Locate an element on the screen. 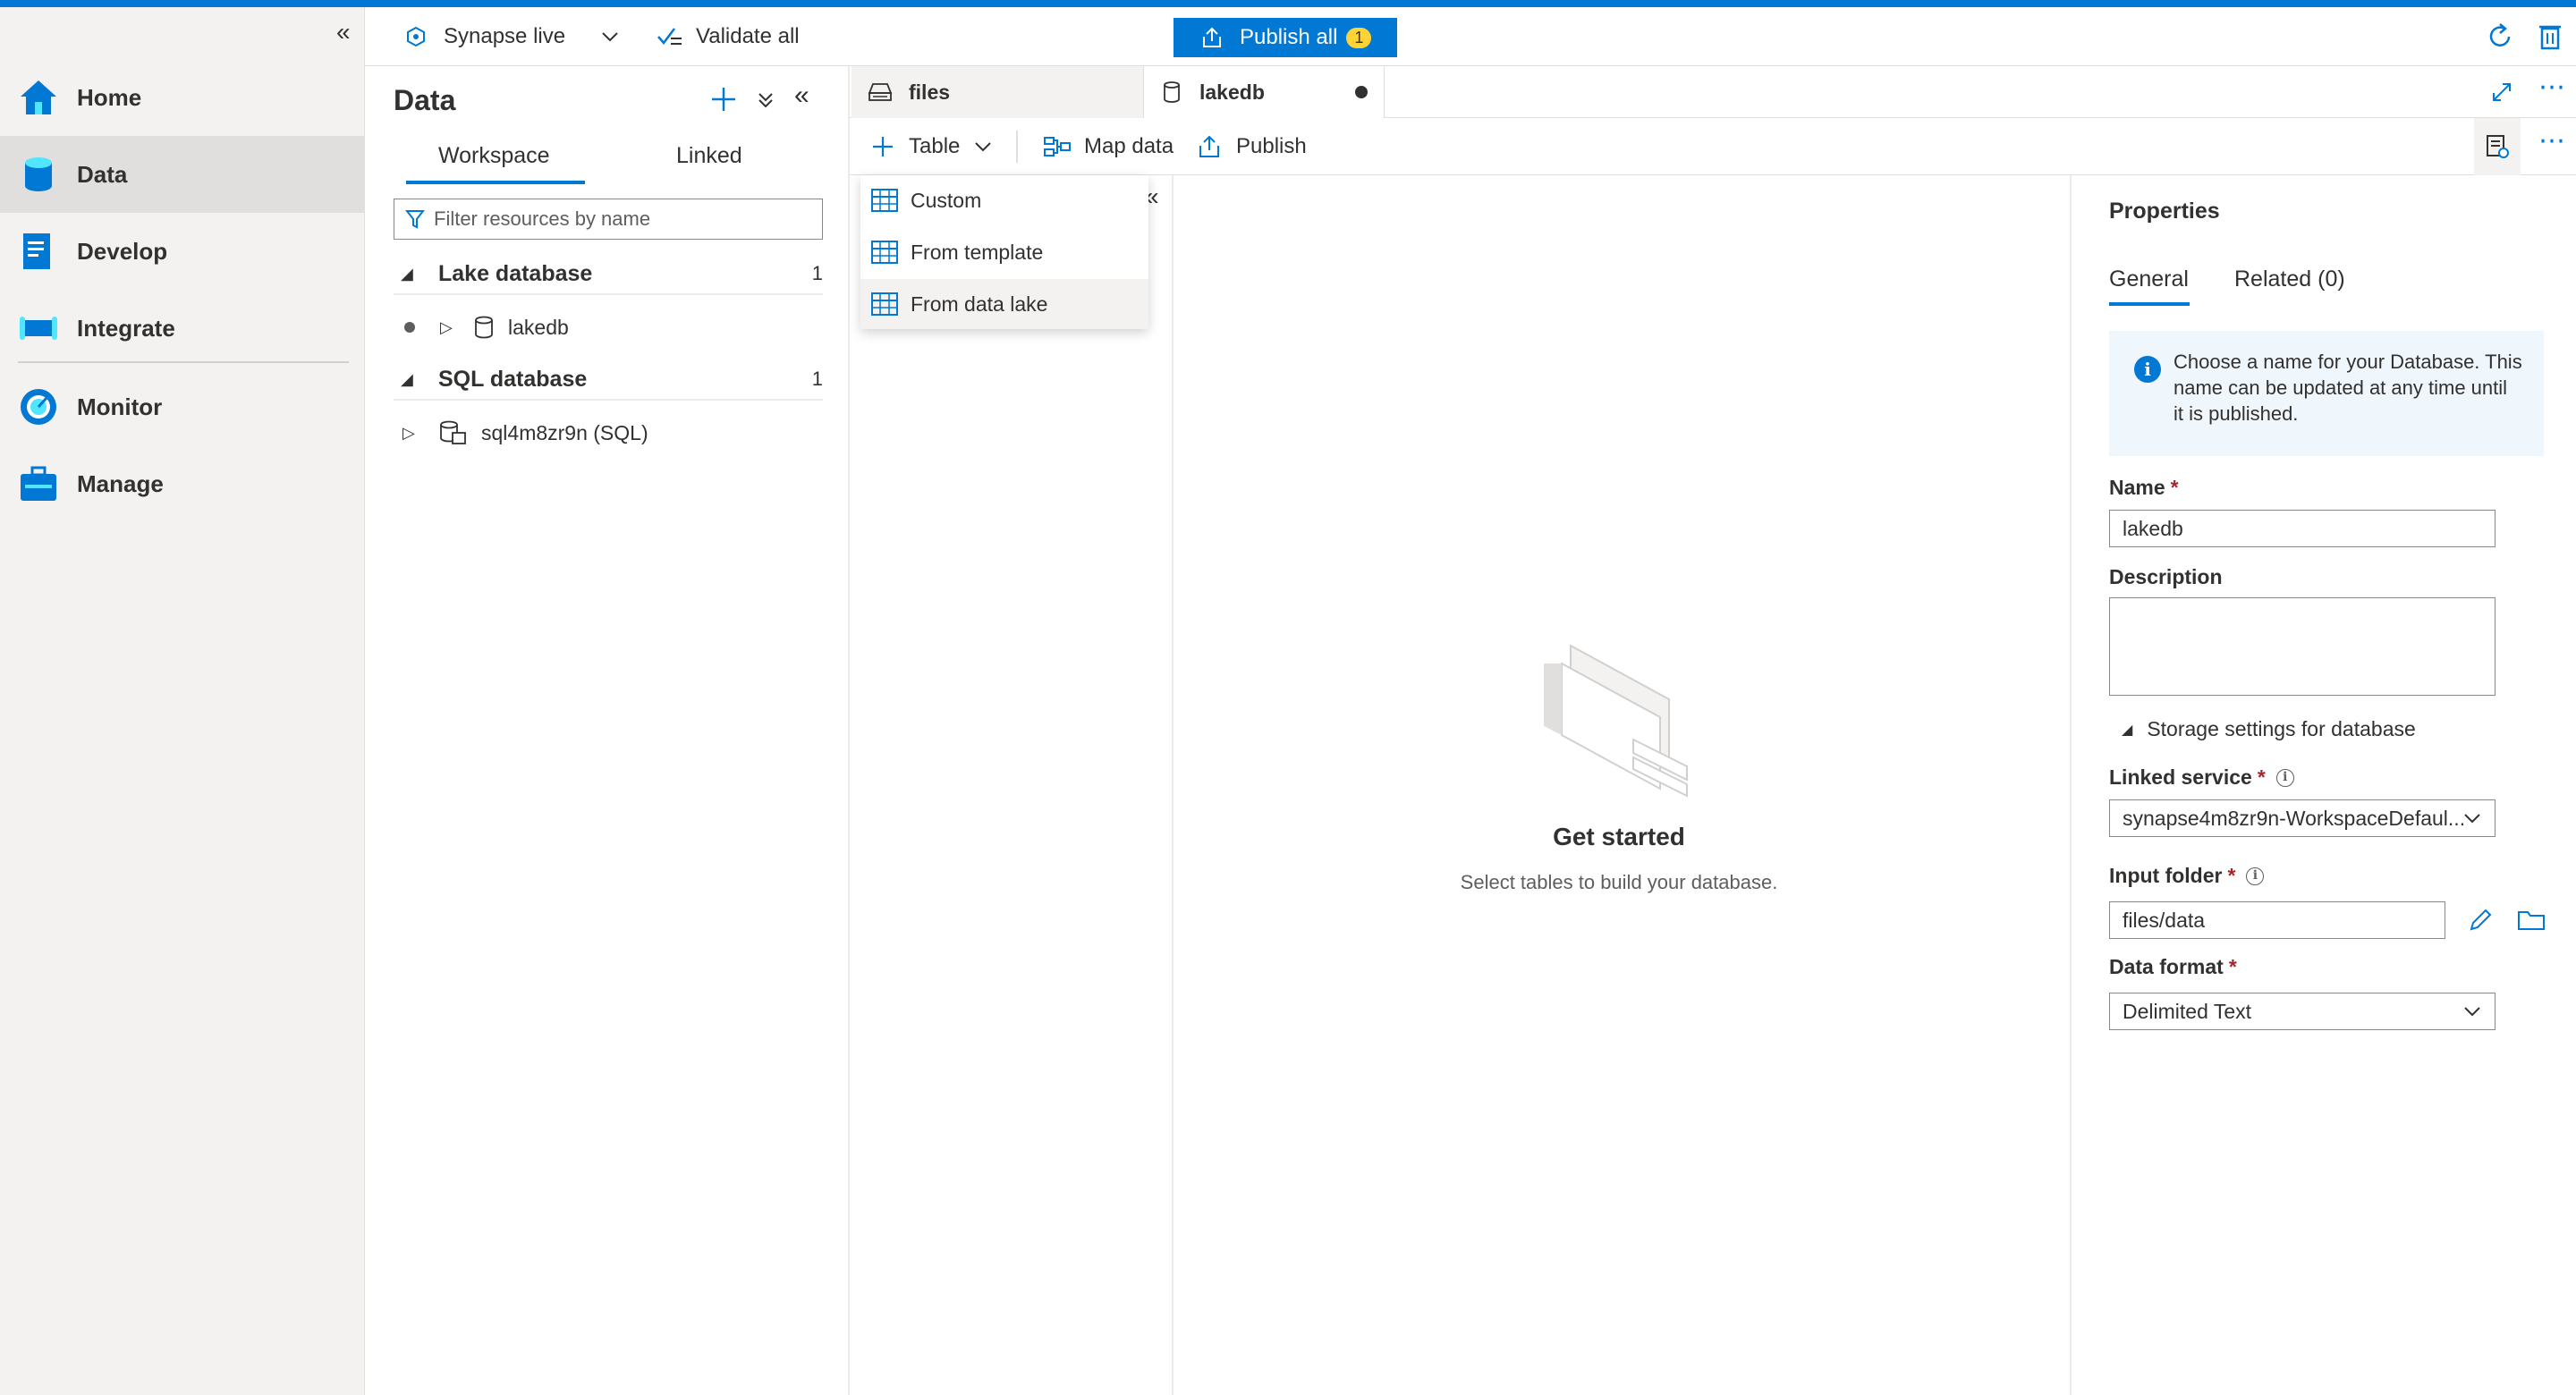  map-data-button: Map data is located at coordinates (1108, 146).